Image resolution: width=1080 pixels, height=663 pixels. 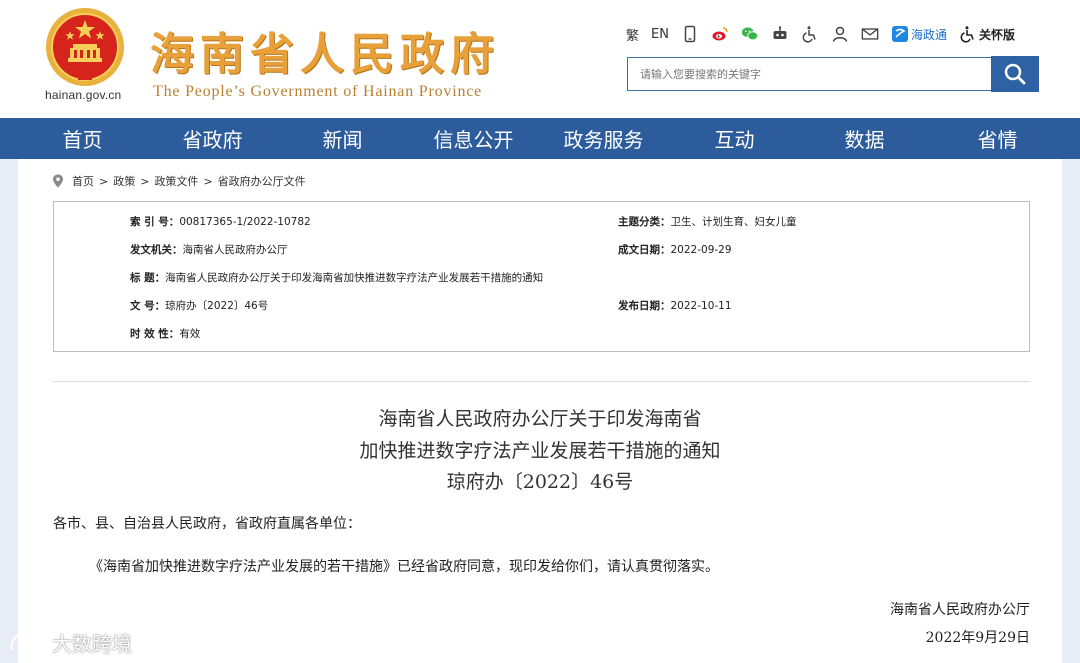 I want to click on weibo-icon, so click(x=720, y=34).